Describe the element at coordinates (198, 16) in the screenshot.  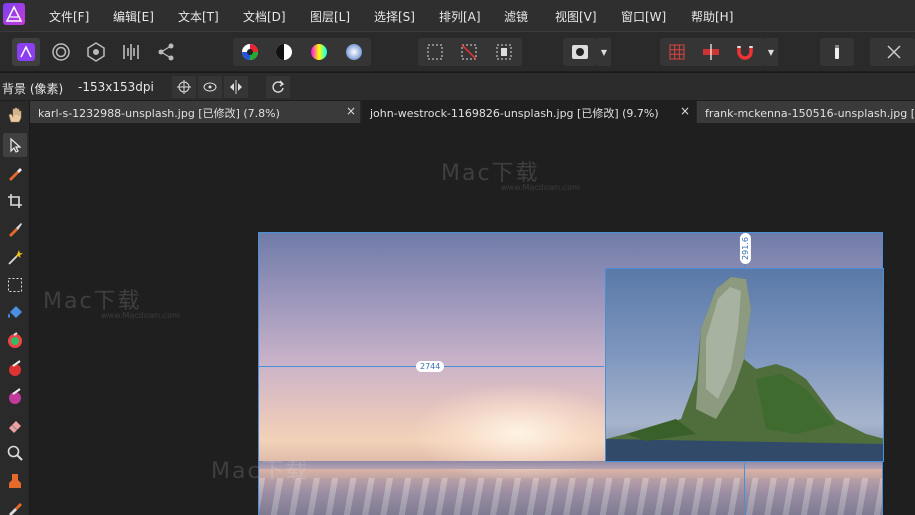
I see `menu-text: 文本[T]` at that location.